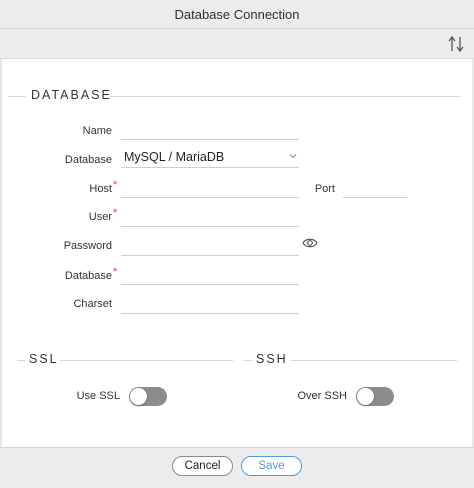  I want to click on charset-field, so click(210, 304).